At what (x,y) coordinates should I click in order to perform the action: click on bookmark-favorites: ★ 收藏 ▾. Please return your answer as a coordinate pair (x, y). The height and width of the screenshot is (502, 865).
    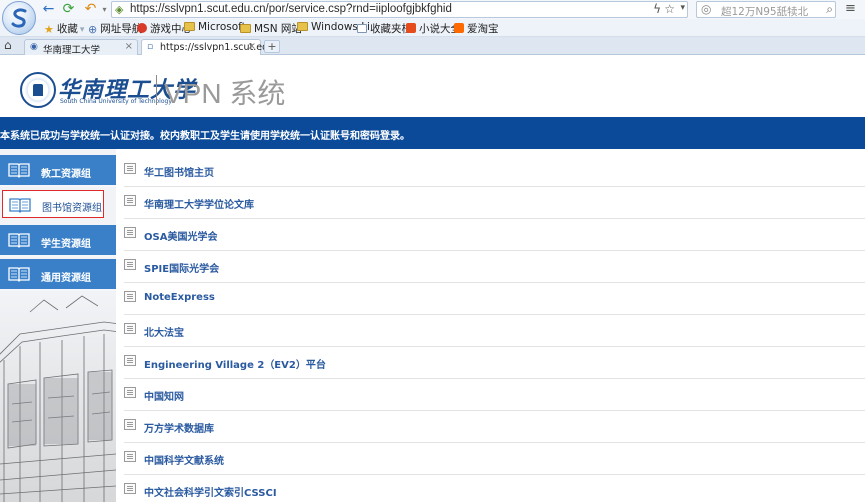
    Looking at the image, I should click on (65, 28).